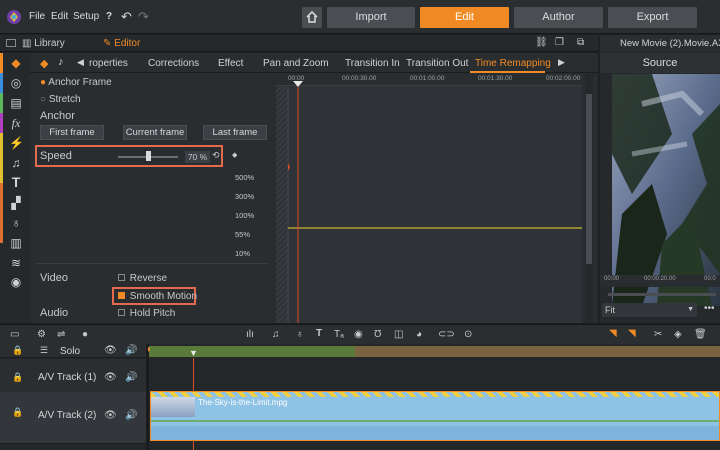 The height and width of the screenshot is (450, 720). What do you see at coordinates (16, 263) in the screenshot?
I see `audio-wave-icon: ≋` at bounding box center [16, 263].